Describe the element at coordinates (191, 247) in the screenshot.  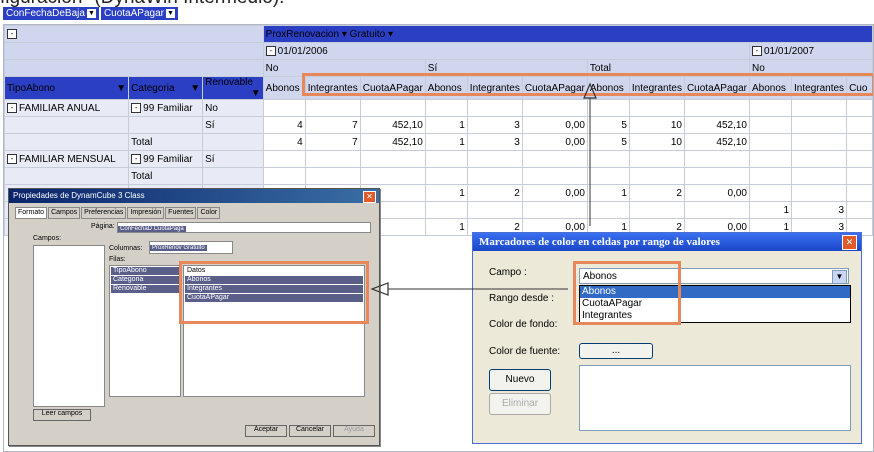
I see `columnas-field: ProxRenov Gratuito` at that location.